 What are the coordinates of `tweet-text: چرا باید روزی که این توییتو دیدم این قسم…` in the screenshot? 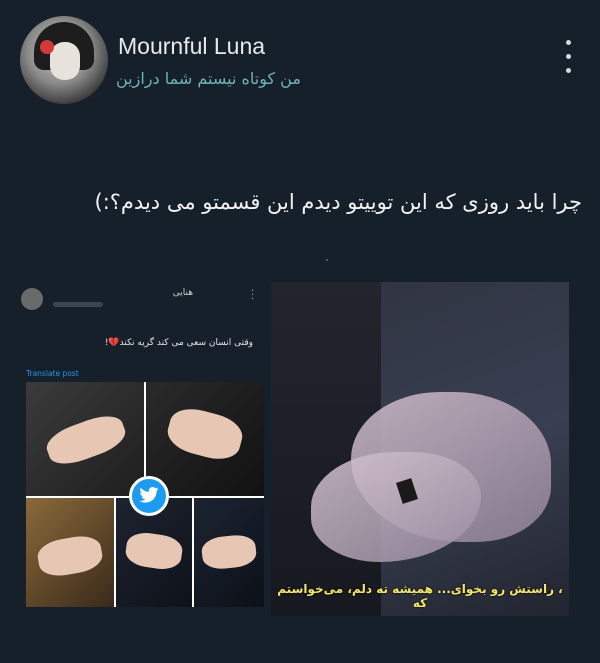 It's located at (338, 202).